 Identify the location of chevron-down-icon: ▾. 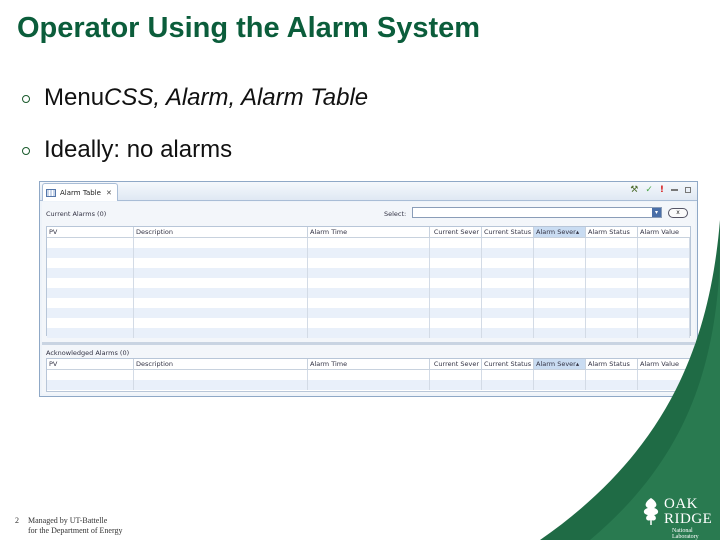
(656, 212).